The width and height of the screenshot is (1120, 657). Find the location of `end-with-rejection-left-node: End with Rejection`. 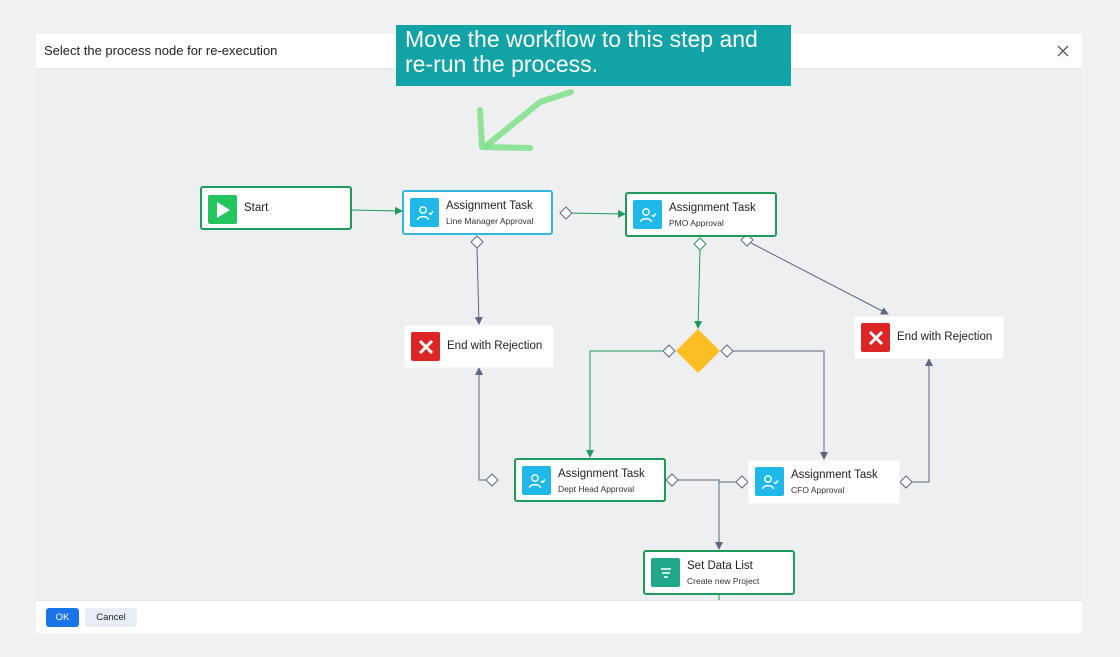

end-with-rejection-left-node: End with Rejection is located at coordinates (479, 346).